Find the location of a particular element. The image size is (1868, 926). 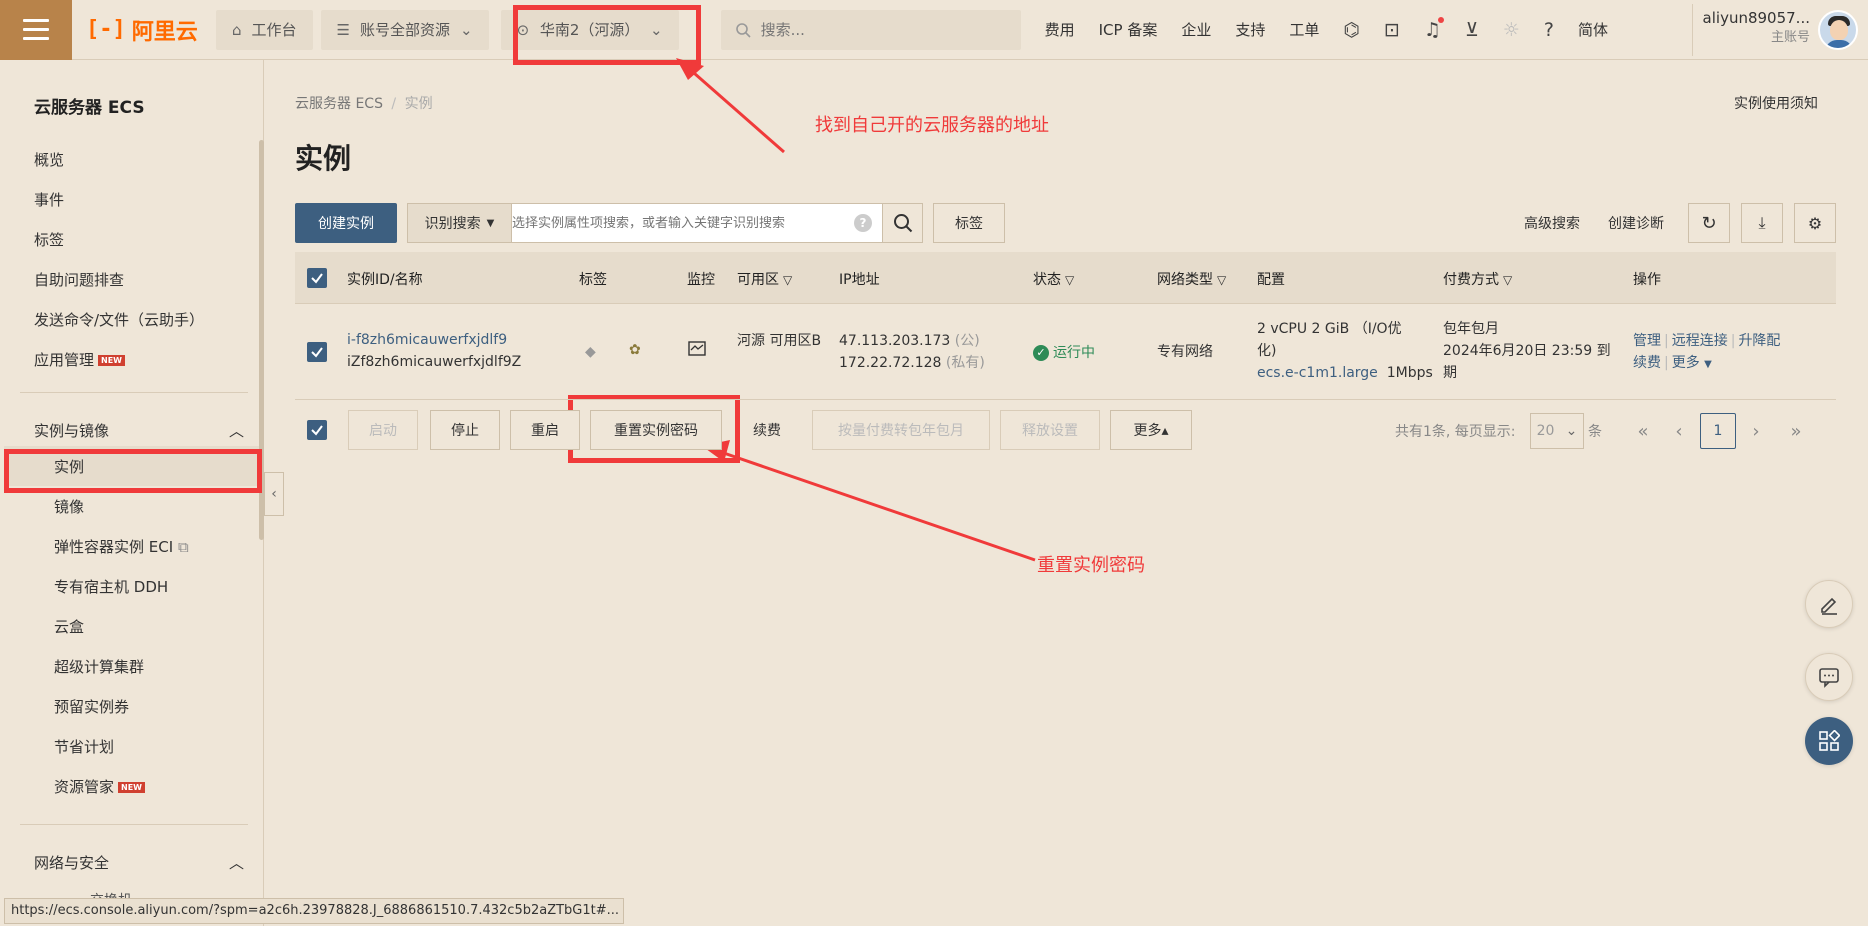

feedback-button is located at coordinates (1829, 604).